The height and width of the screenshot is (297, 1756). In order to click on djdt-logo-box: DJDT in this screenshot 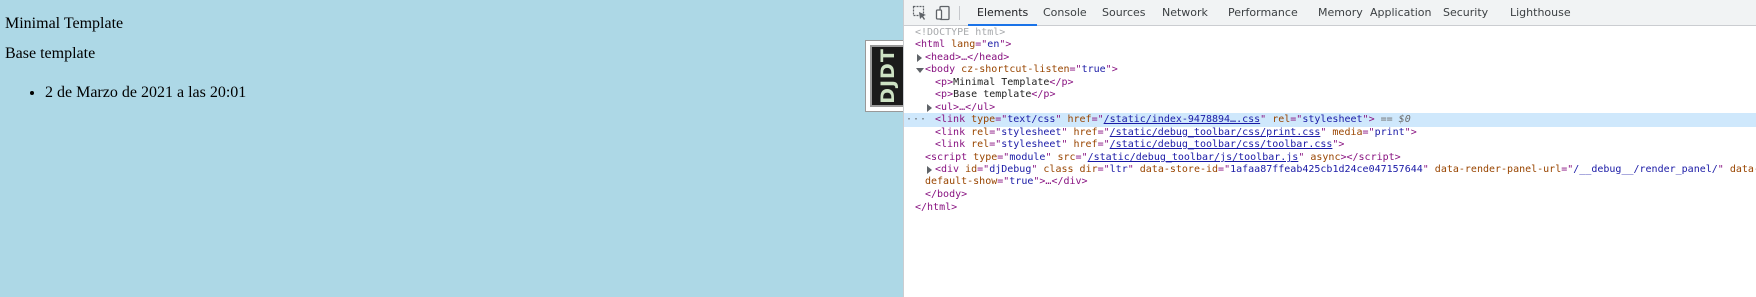, I will do `click(886, 76)`.